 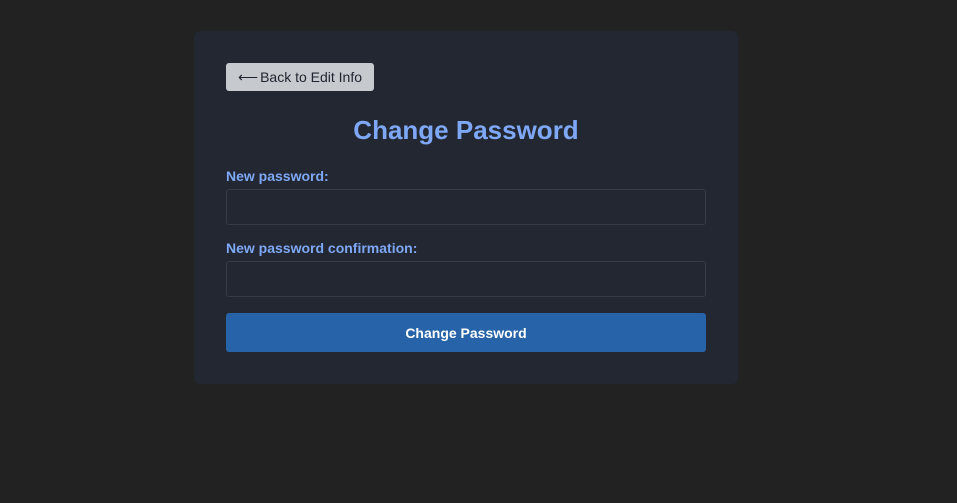 I want to click on new-password-field, so click(x=466, y=207).